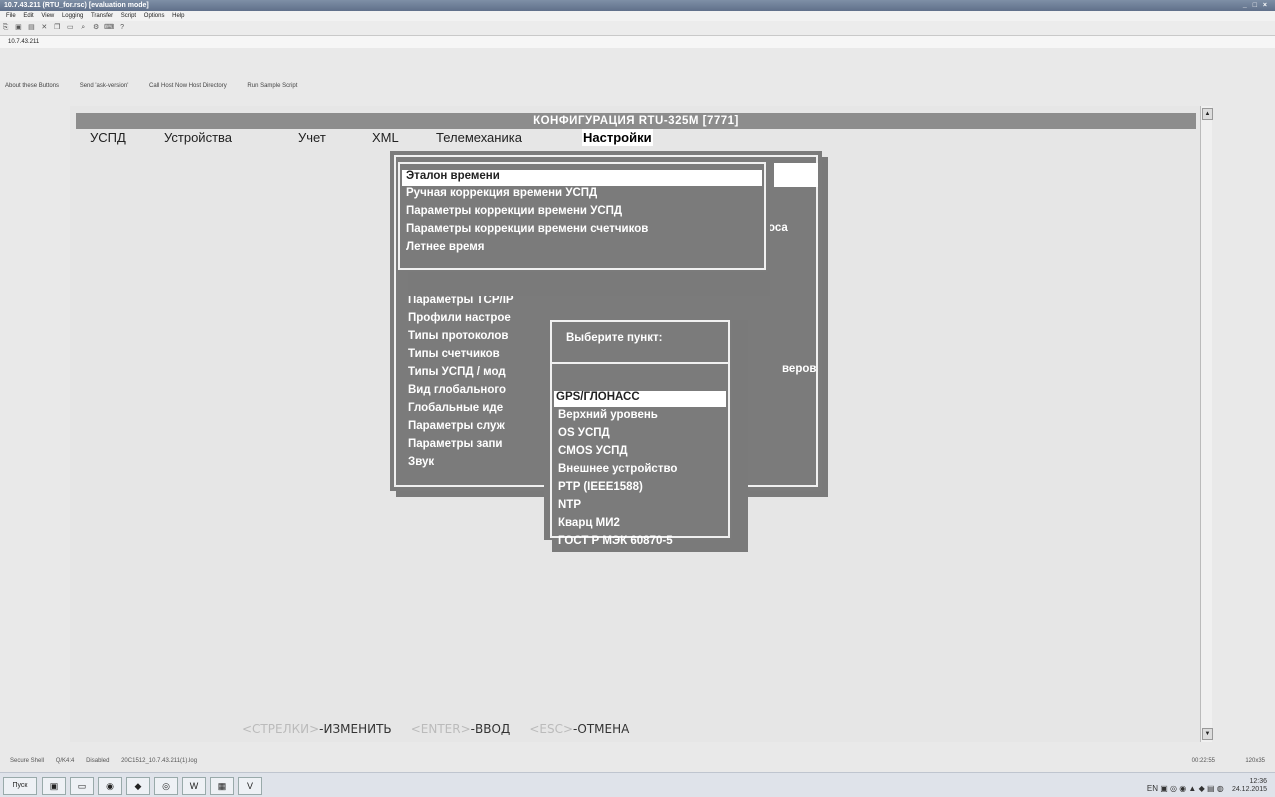 The width and height of the screenshot is (1275, 797). Describe the element at coordinates (615, 541) in the screenshot. I see `source-item-gost: ГОСТ Р МЭК 60870-5` at that location.